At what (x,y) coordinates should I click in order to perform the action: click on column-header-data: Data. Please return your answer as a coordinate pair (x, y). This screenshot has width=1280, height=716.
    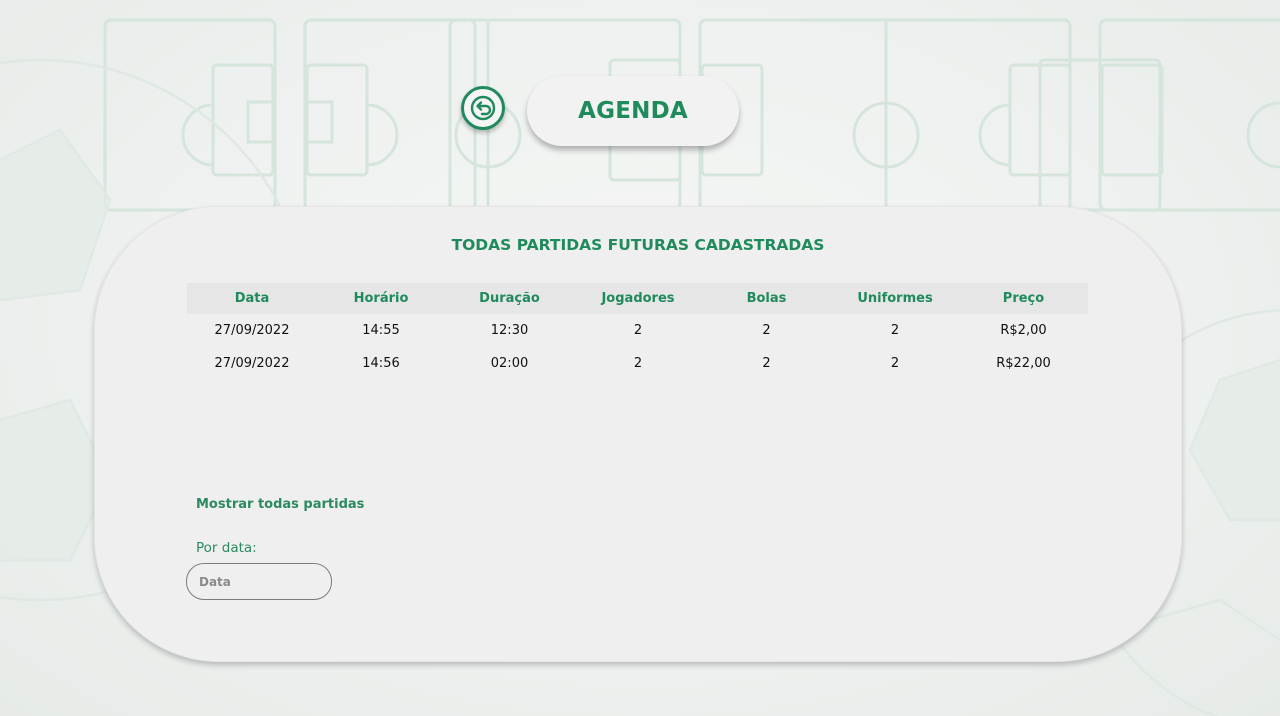
    Looking at the image, I should click on (252, 298).